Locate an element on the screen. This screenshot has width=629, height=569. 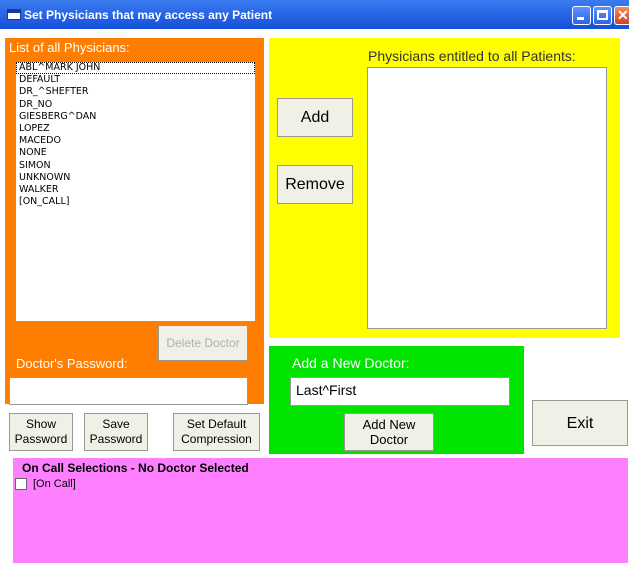
delete-doctor-button: Delete Doctor is located at coordinates (203, 343).